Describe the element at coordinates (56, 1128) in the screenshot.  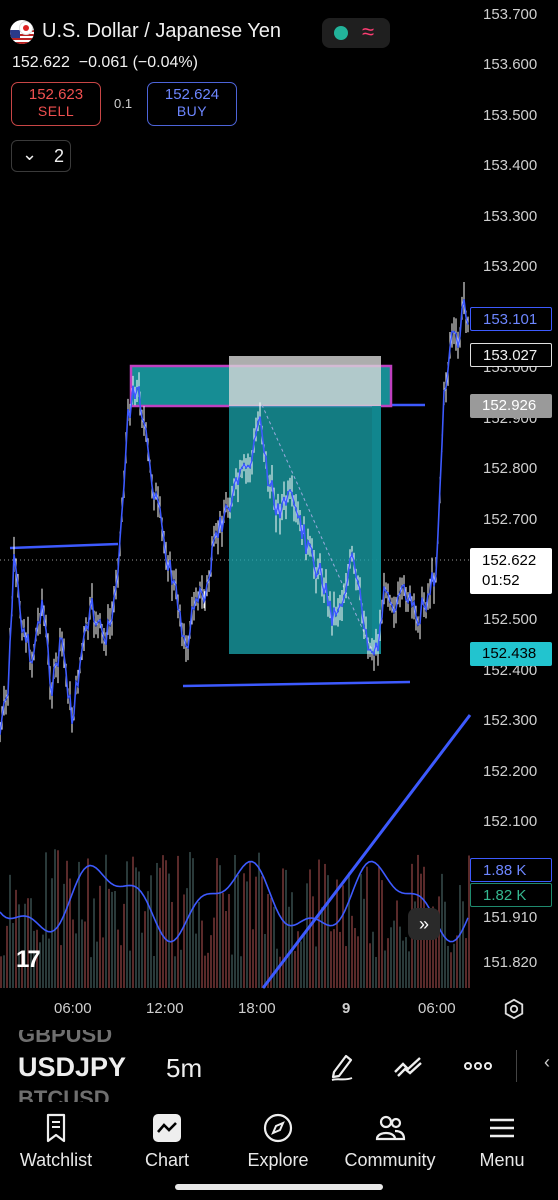
I see `bookmark-icon` at that location.